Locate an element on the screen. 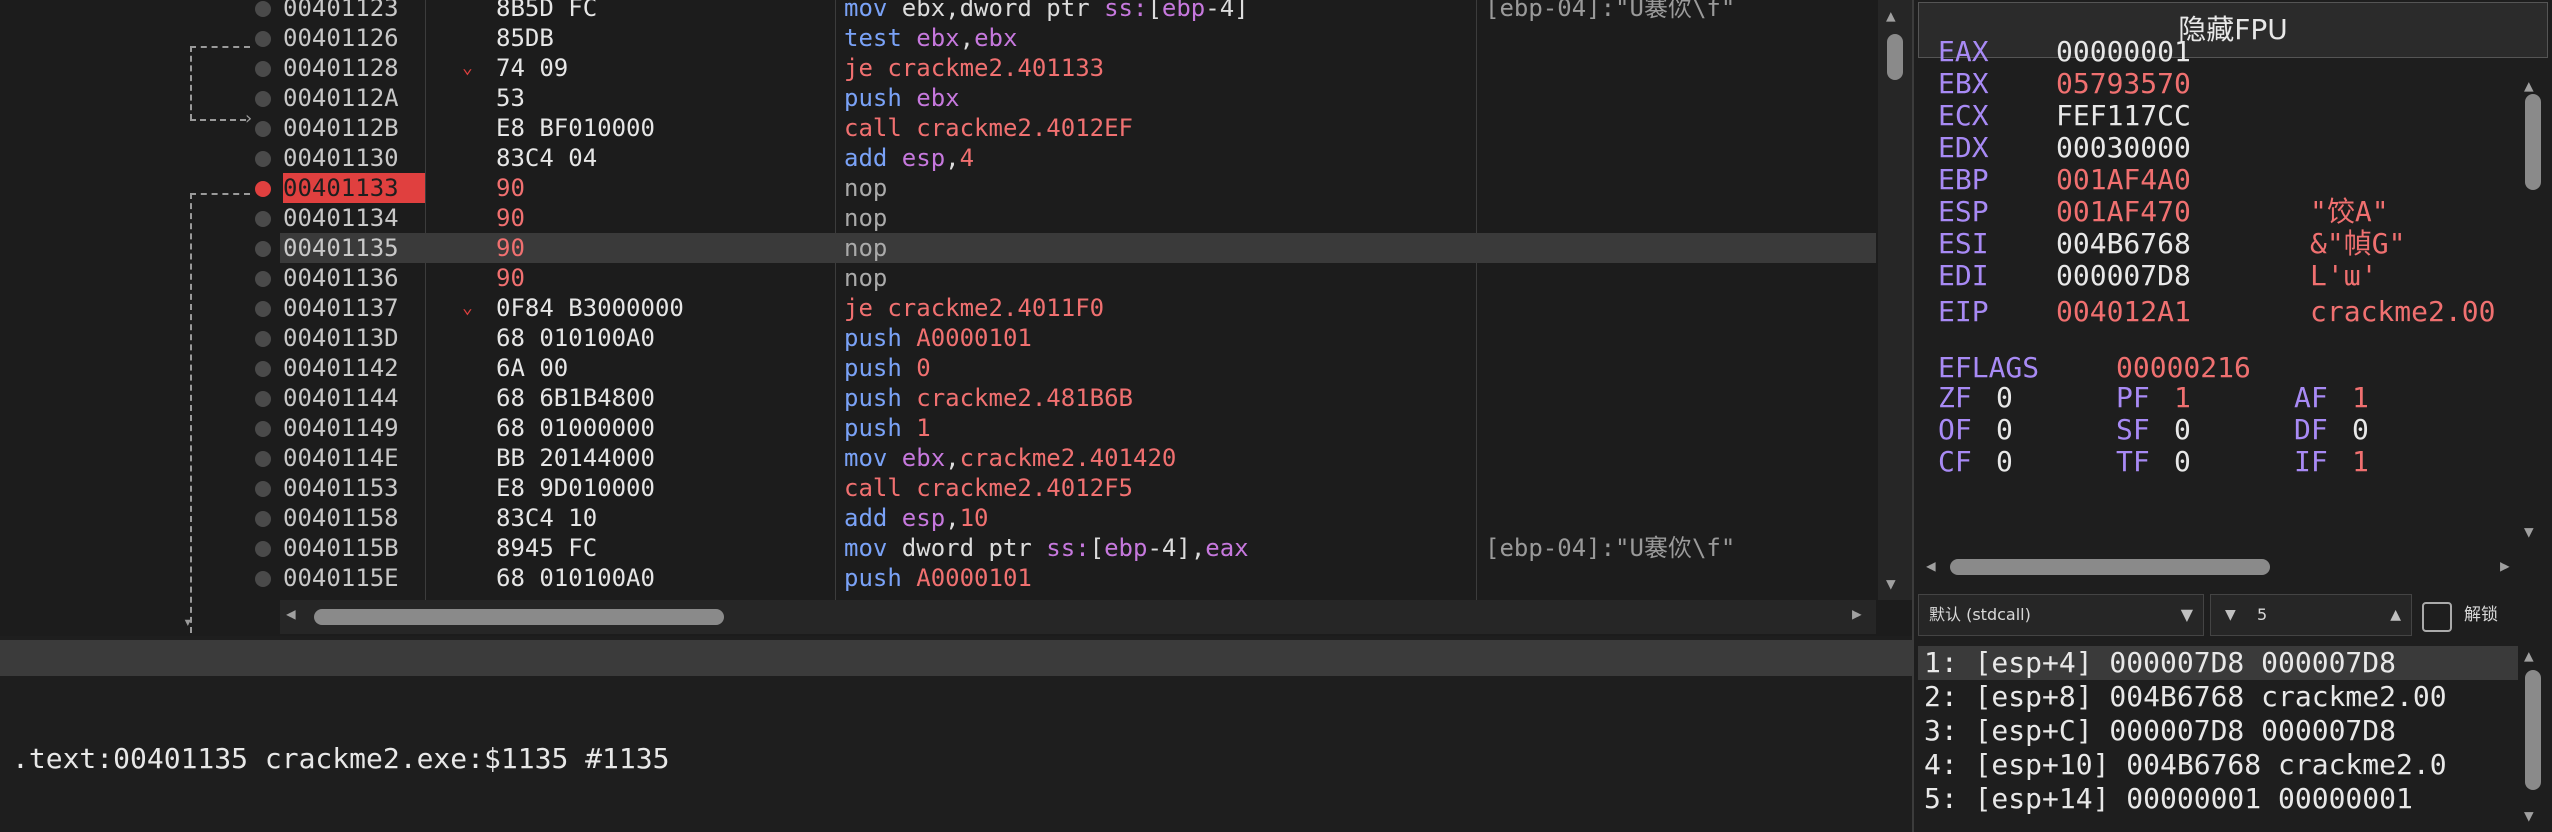 The width and height of the screenshot is (2552, 832). instruction-row: 00401133 90 nop is located at coordinates (1078, 188).